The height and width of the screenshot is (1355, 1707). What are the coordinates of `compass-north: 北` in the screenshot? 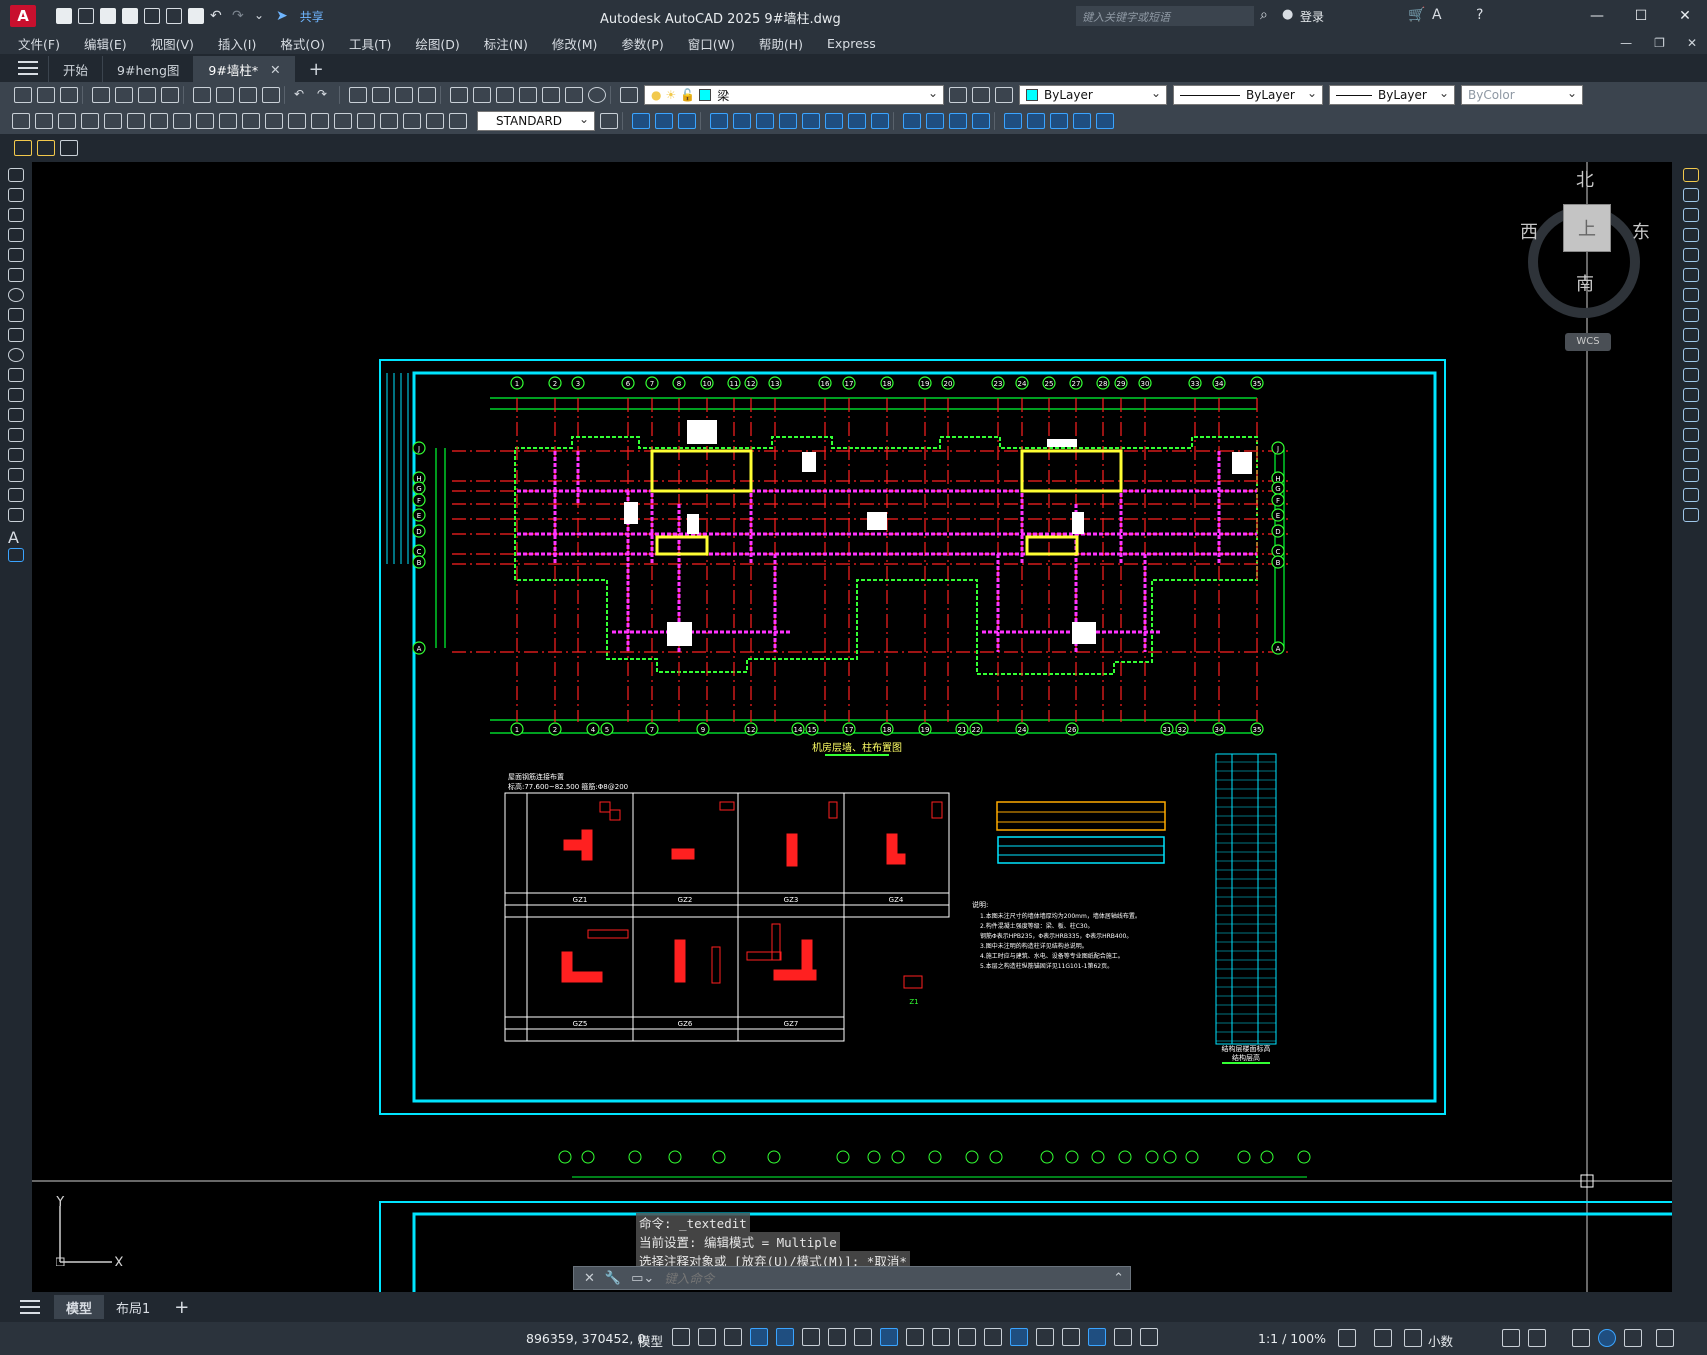 It's located at (1585, 179).